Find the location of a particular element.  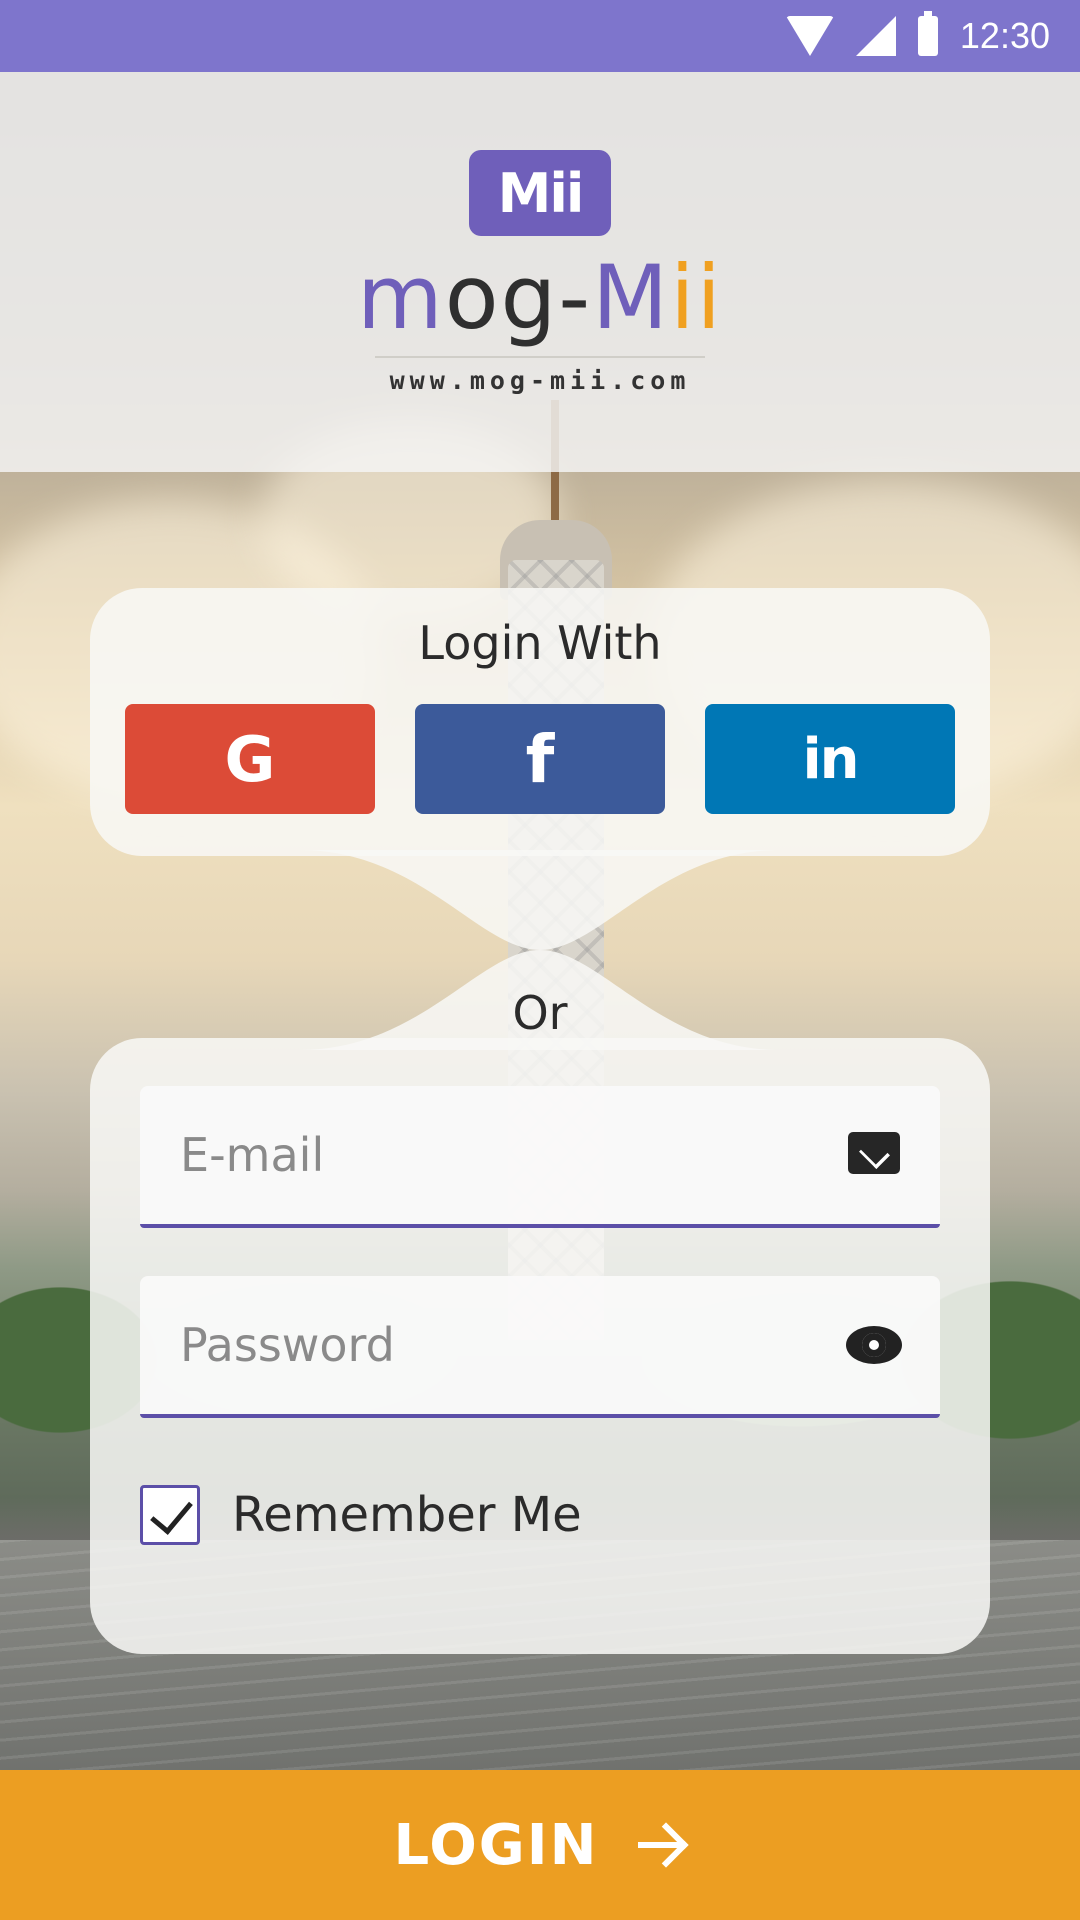

login-button: LOGIN is located at coordinates (540, 1845).